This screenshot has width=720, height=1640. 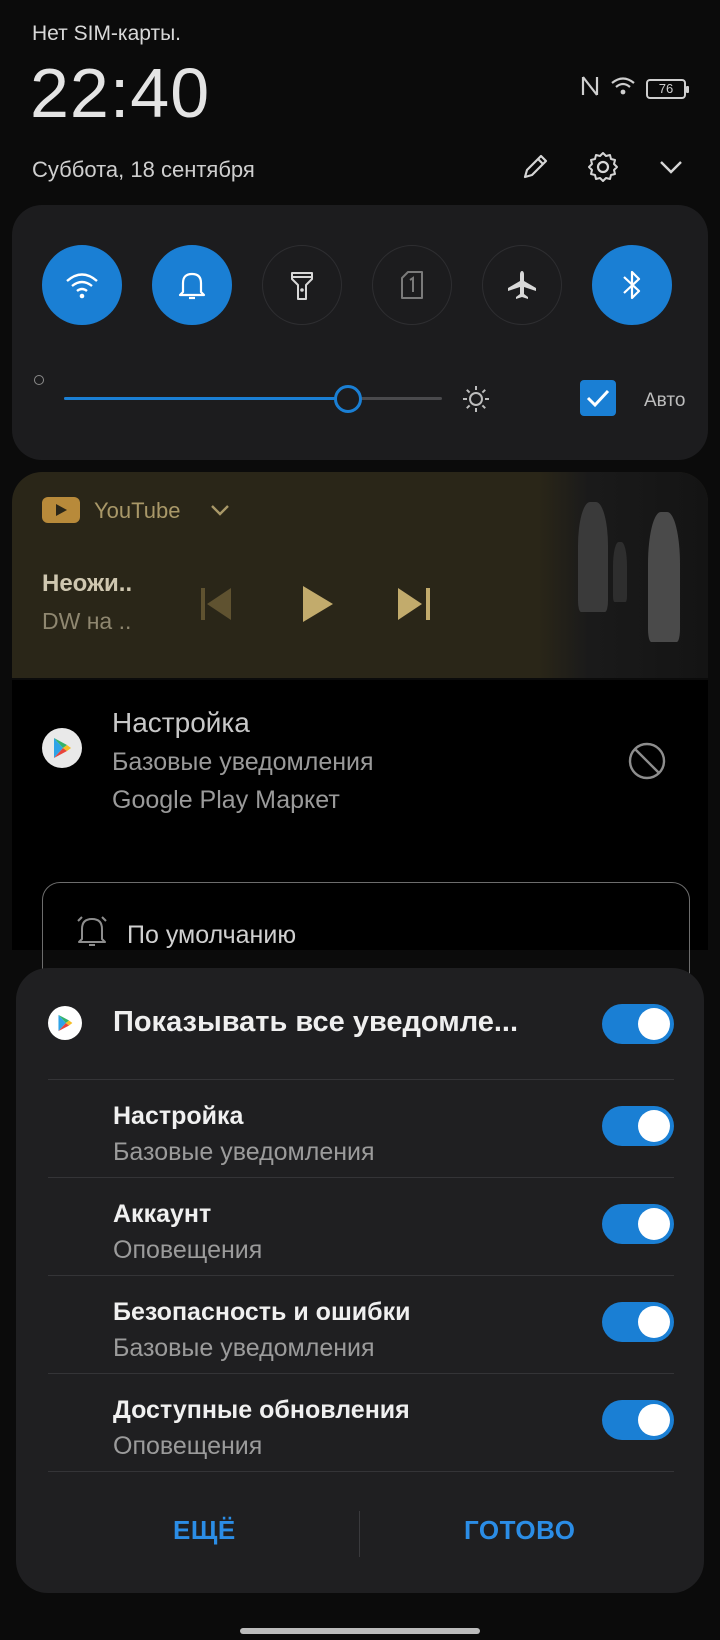 I want to click on youtube-logo-icon, so click(x=61, y=510).